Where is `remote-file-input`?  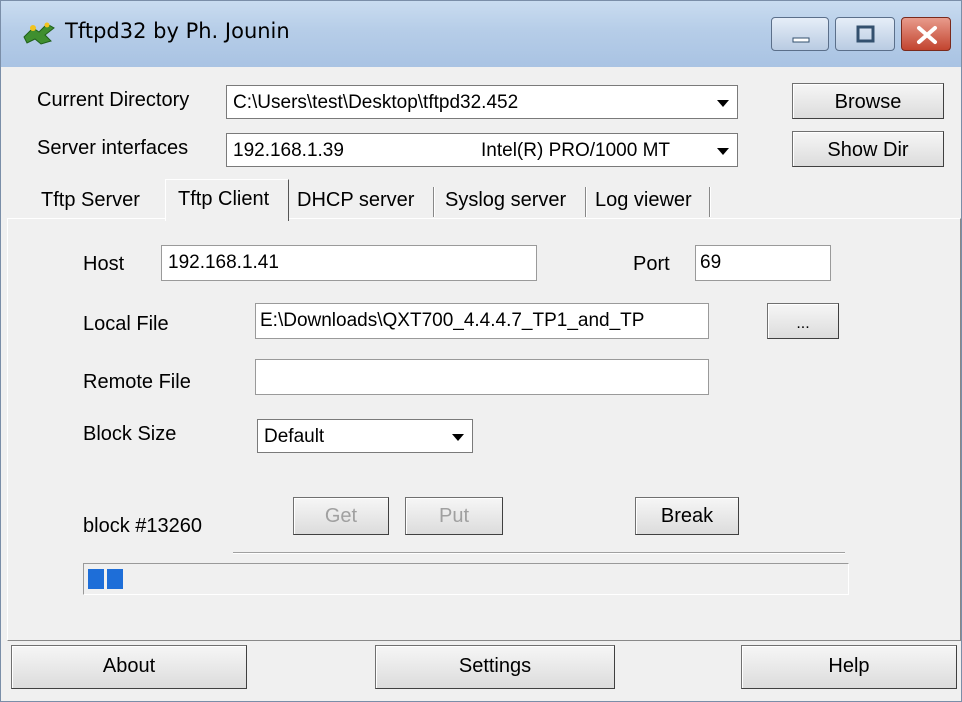
remote-file-input is located at coordinates (482, 377).